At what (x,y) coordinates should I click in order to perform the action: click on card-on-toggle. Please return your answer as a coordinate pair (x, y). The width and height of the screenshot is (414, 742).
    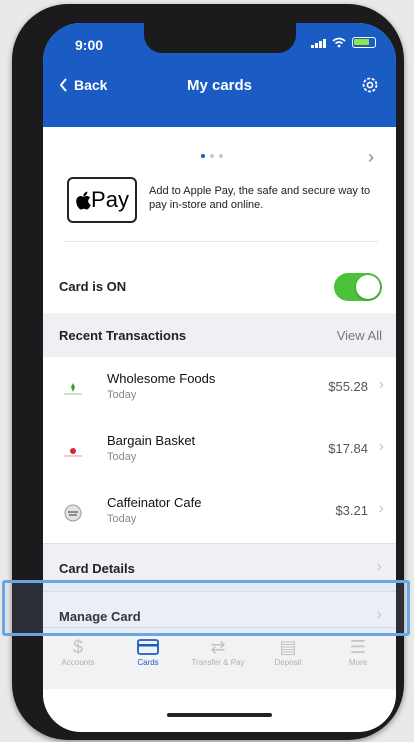
    Looking at the image, I should click on (358, 287).